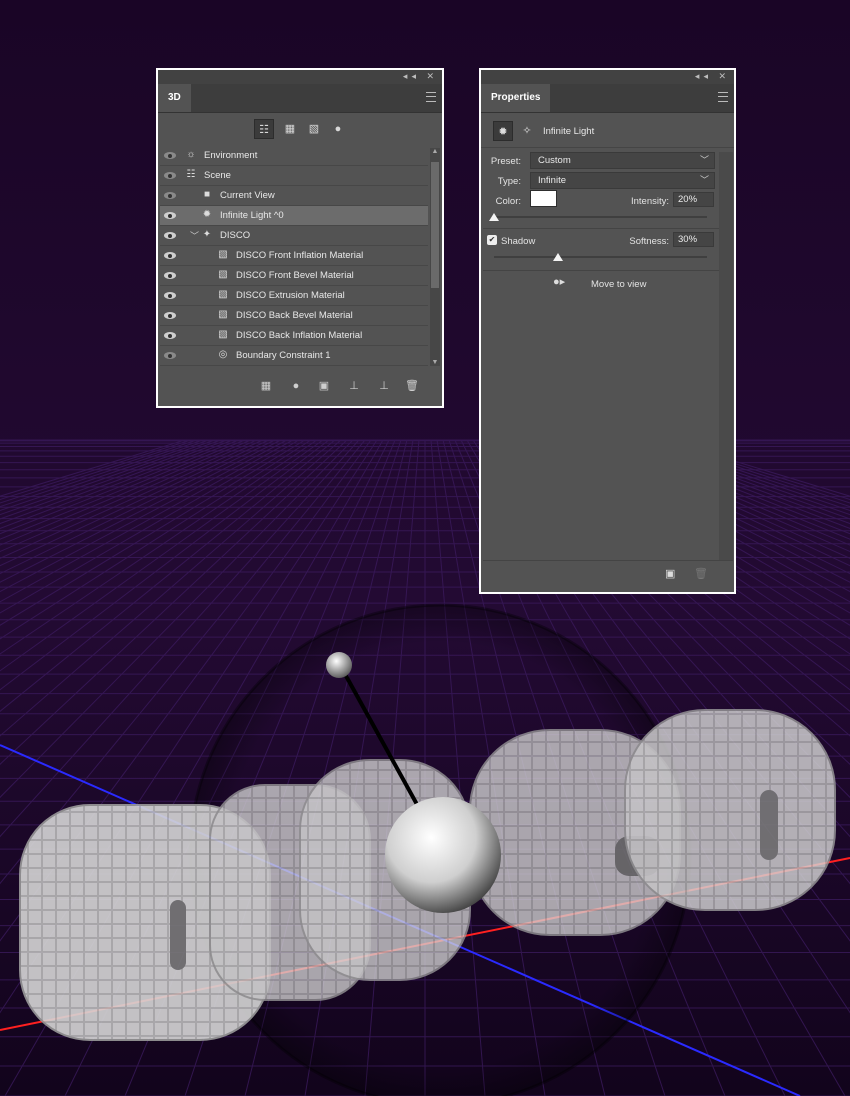 This screenshot has height=1096, width=850. Describe the element at coordinates (649, 201) in the screenshot. I see `intensity-label: Intensity:` at that location.